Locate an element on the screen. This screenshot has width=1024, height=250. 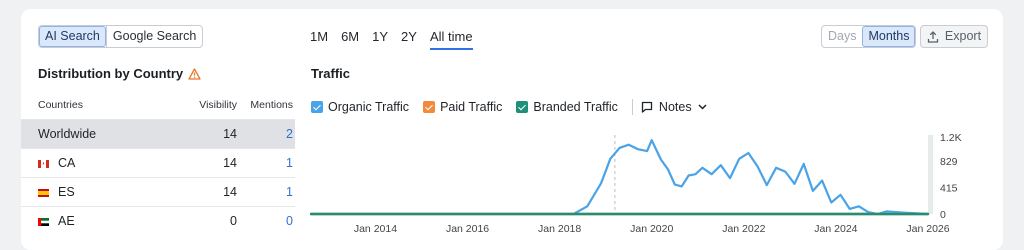
uae-flag-icon is located at coordinates (43, 221).